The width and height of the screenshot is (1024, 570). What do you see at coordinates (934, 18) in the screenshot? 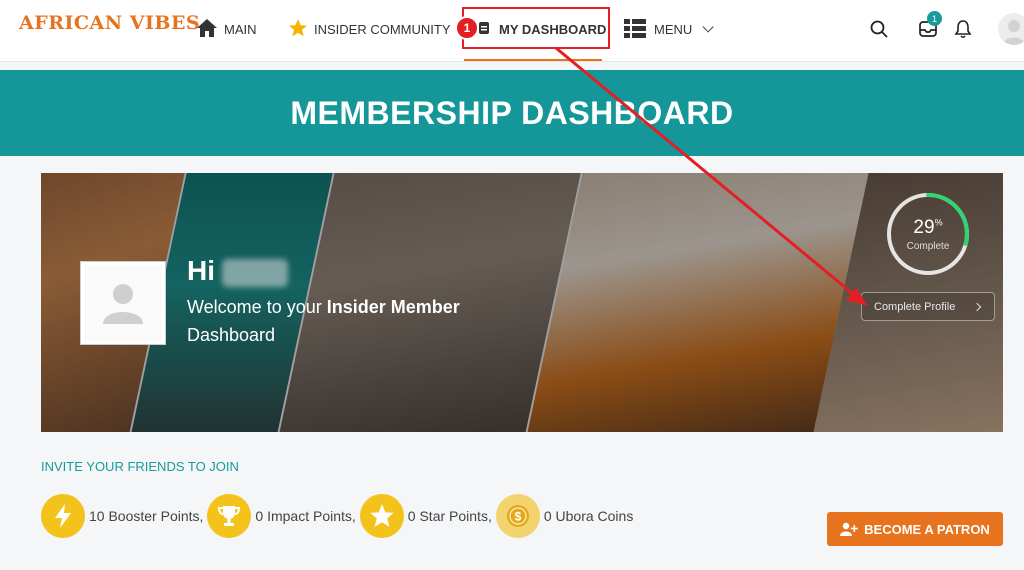
I see `inbox-count-badge: 1` at bounding box center [934, 18].